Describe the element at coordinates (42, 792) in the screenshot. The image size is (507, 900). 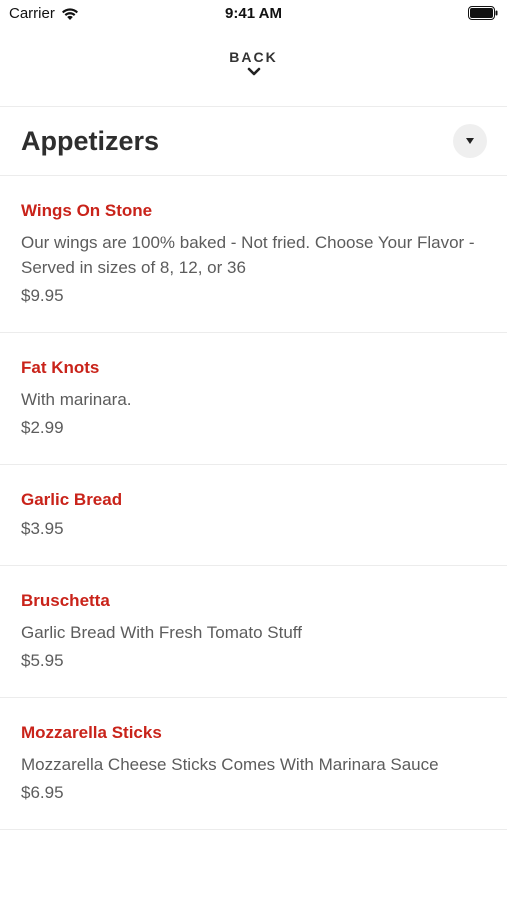
I see `menu-item-price: $6.95` at that location.